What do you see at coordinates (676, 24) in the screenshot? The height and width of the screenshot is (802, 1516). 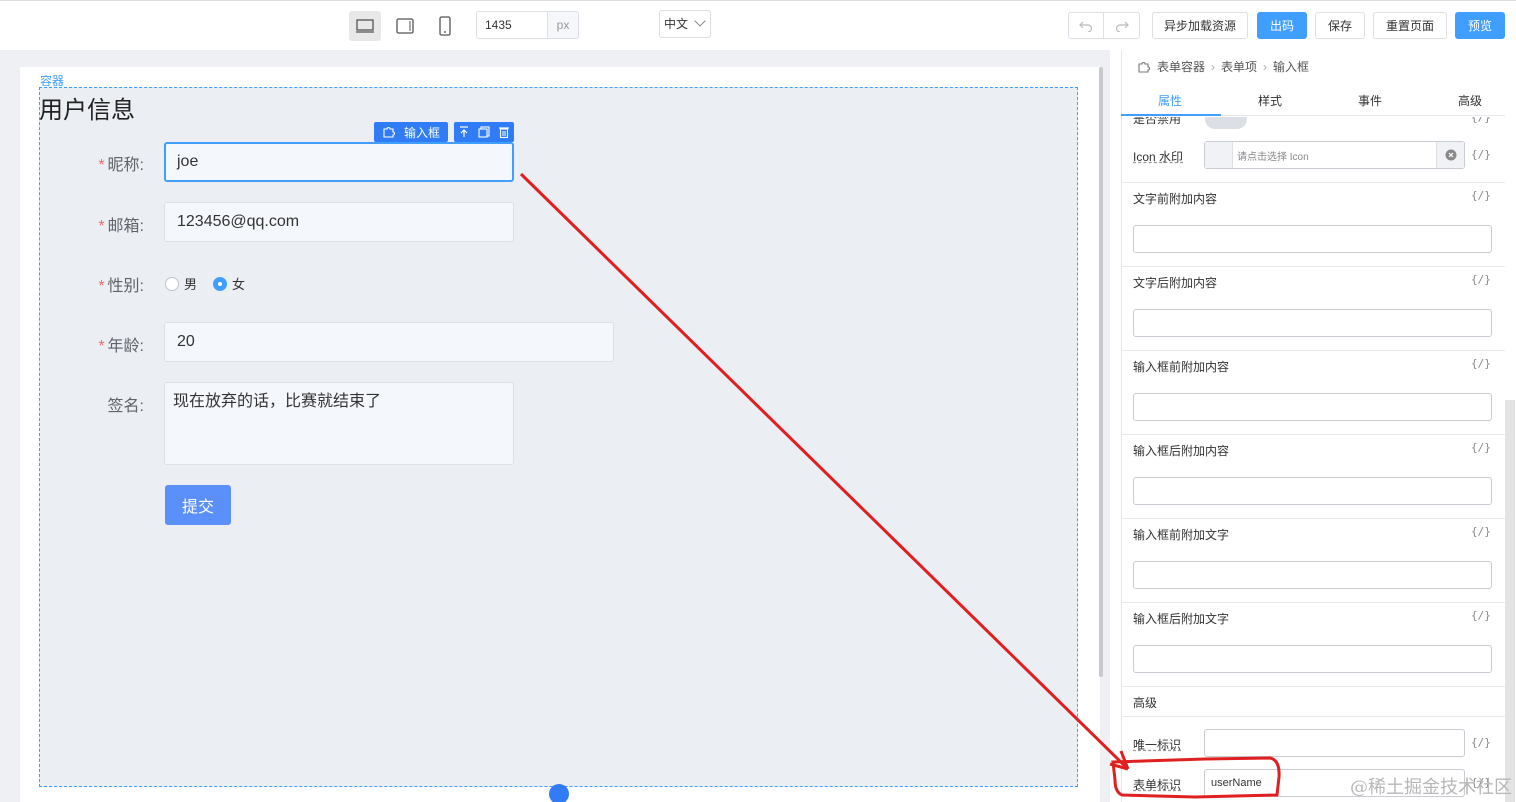 I see `language-value: 中文` at bounding box center [676, 24].